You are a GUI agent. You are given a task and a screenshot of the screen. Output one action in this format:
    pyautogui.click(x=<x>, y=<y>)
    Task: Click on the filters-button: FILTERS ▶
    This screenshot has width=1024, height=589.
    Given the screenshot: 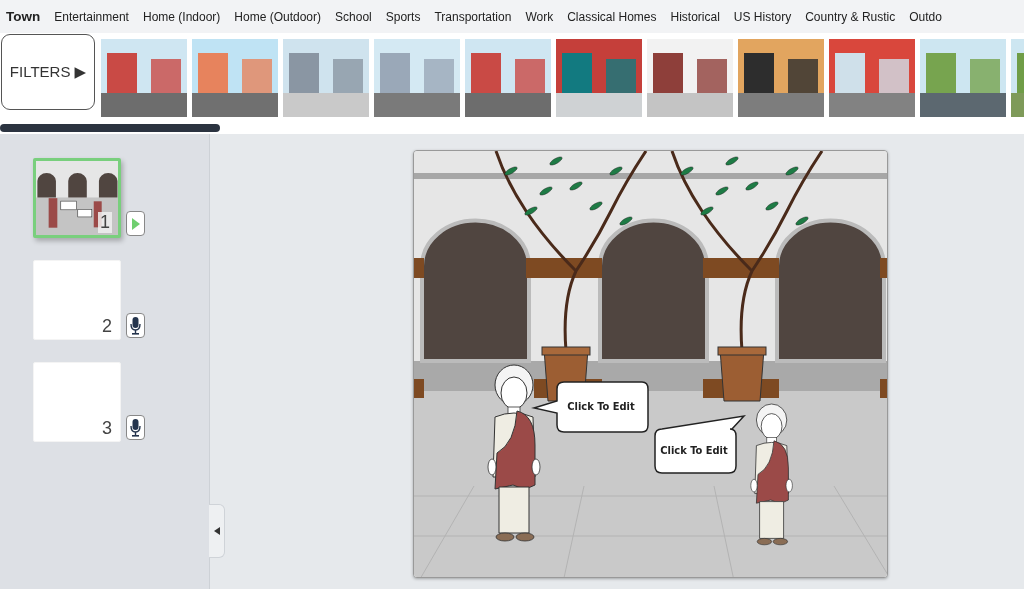 What is the action you would take?
    pyautogui.click(x=48, y=72)
    